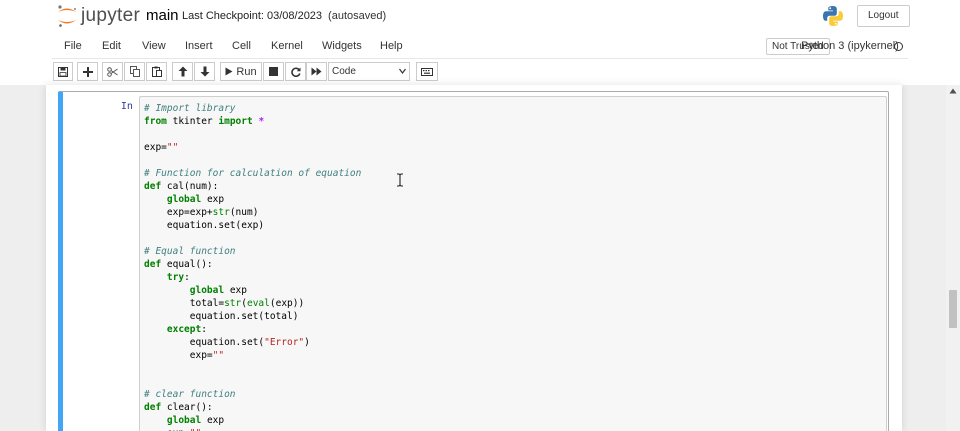  I want to click on move-cell-up-button, so click(182, 71).